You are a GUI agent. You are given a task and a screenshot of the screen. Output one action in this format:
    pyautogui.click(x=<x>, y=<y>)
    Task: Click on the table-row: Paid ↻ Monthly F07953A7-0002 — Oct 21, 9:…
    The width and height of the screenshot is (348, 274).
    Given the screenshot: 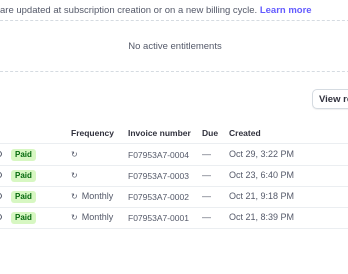 What is the action you would take?
    pyautogui.click(x=174, y=197)
    